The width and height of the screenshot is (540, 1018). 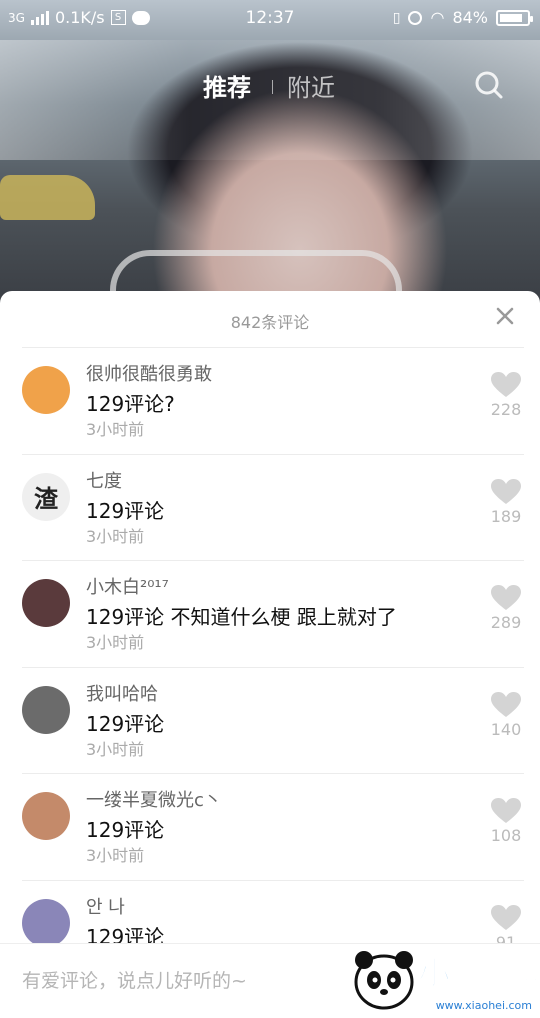 What do you see at coordinates (105, 906) in the screenshot?
I see `comment-username: 안 나` at bounding box center [105, 906].